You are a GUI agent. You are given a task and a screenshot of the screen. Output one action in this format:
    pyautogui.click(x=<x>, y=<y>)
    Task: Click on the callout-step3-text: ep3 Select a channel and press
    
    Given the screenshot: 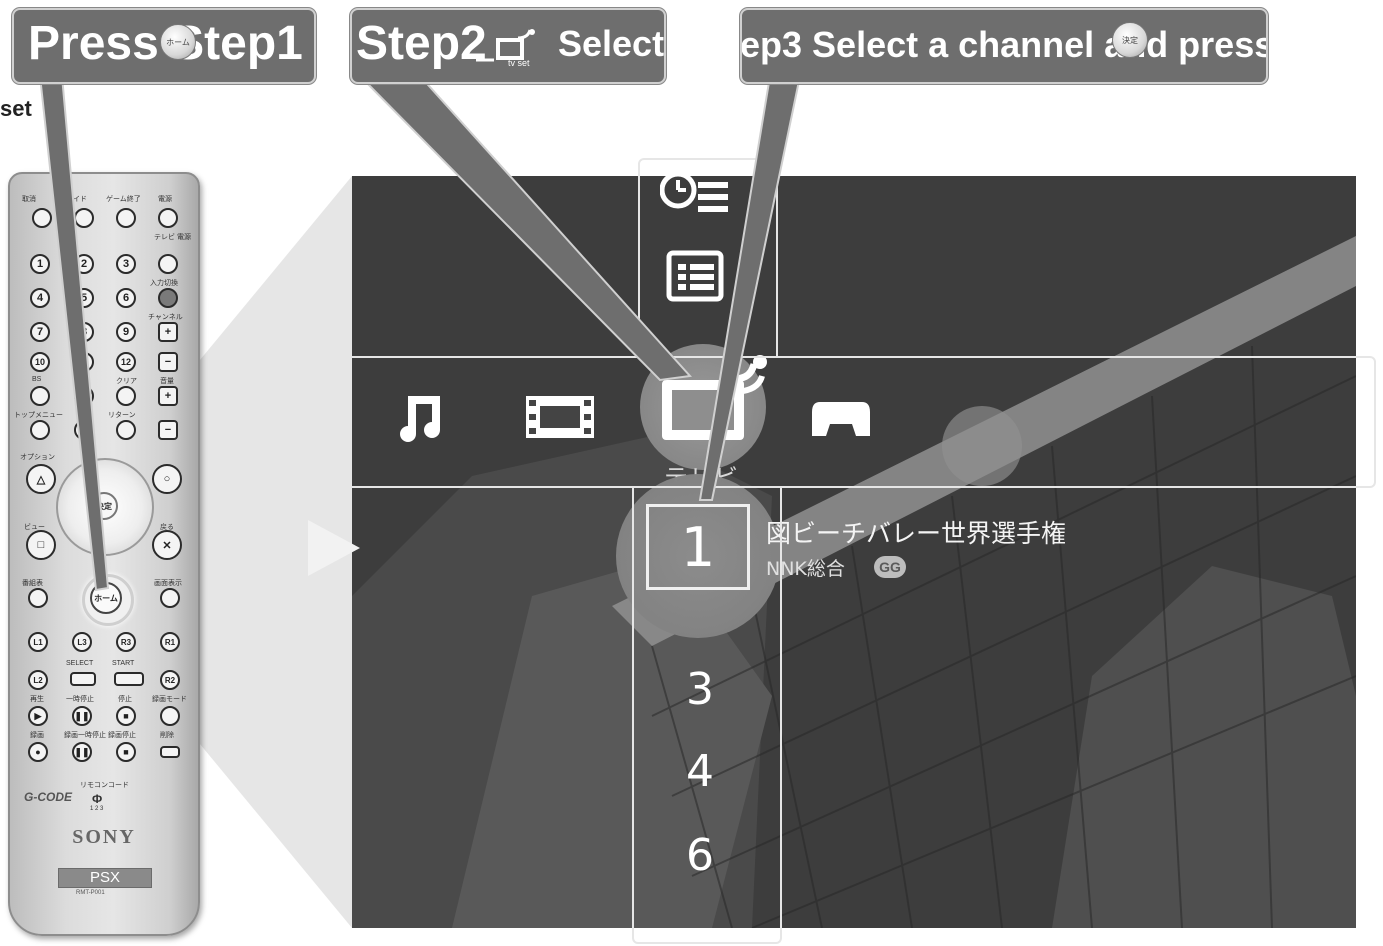 What is the action you would take?
    pyautogui.click(x=1004, y=44)
    